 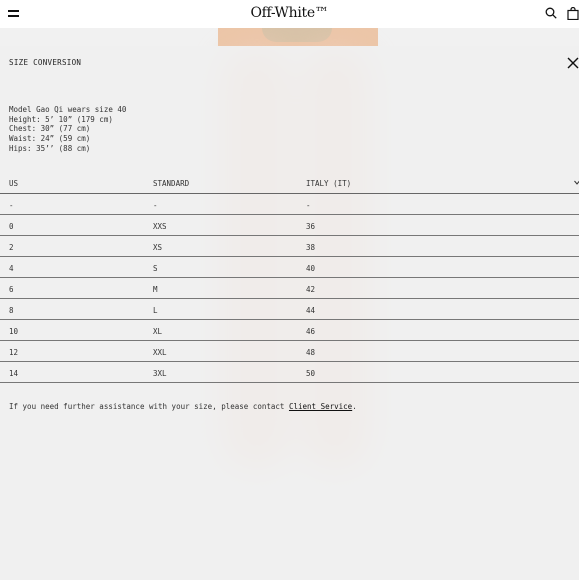 I want to click on cell-standard: L, so click(x=155, y=310).